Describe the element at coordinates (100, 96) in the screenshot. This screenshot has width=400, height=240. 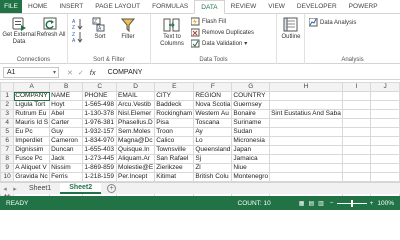
I see `grid-cell: PHONE` at that location.